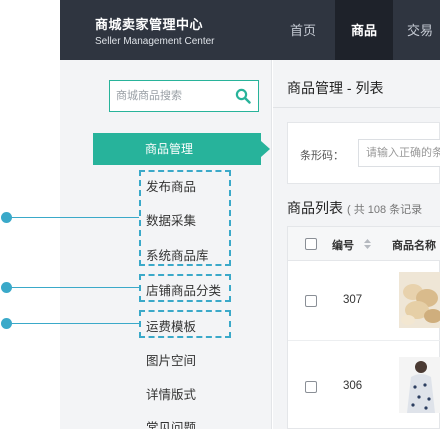  I want to click on goods-id: 307, so click(353, 300).